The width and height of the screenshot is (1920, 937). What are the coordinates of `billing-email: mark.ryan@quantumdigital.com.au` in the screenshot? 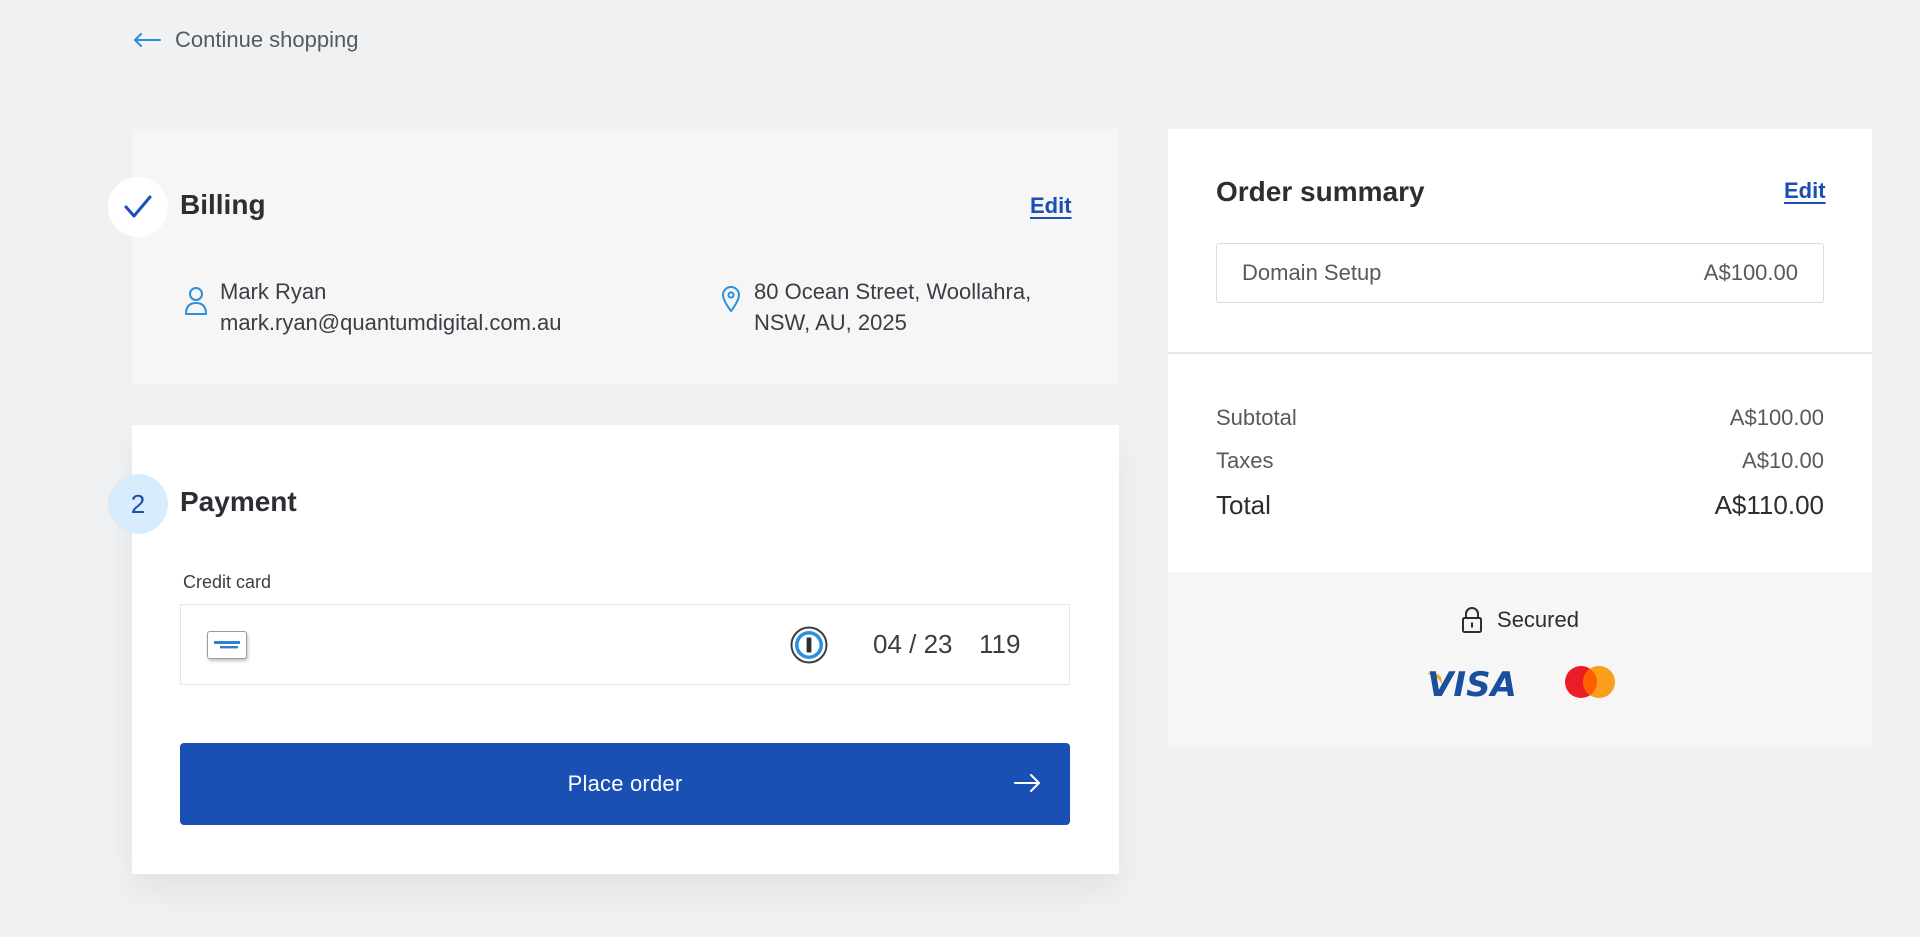 It's located at (391, 322).